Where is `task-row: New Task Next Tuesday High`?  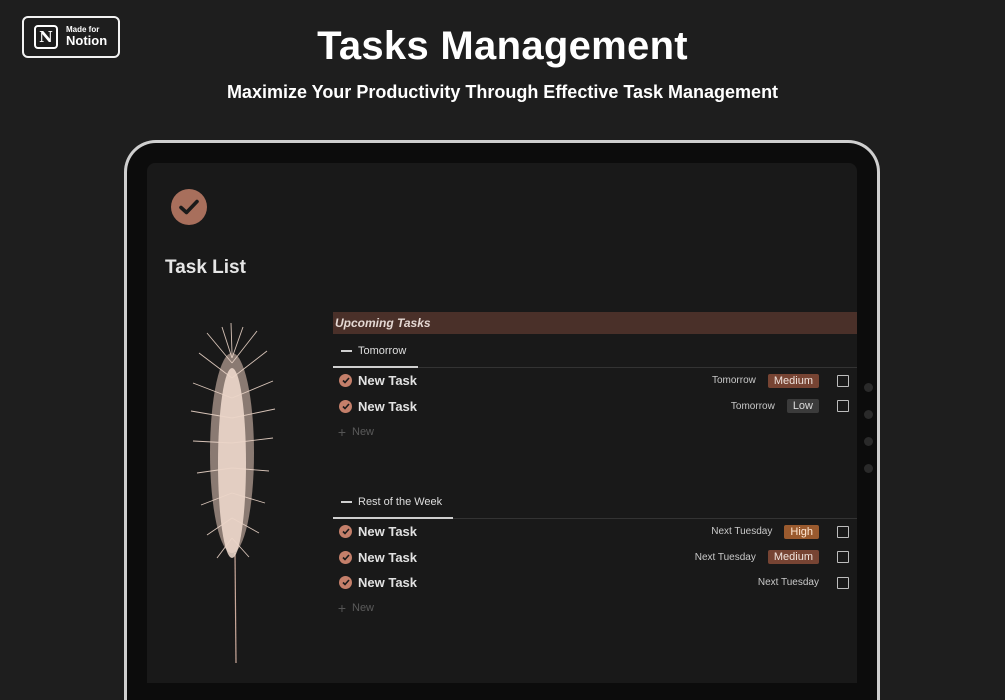
task-row: New Task Next Tuesday High is located at coordinates (595, 532).